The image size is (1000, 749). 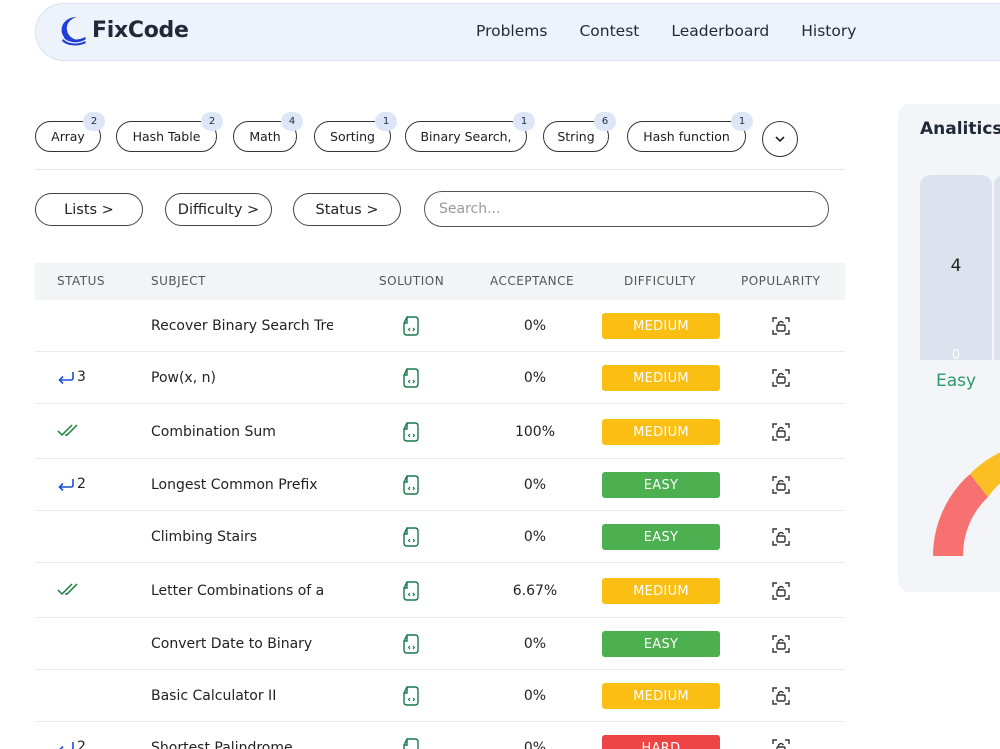 I want to click on tag-label: Math, so click(x=265, y=136).